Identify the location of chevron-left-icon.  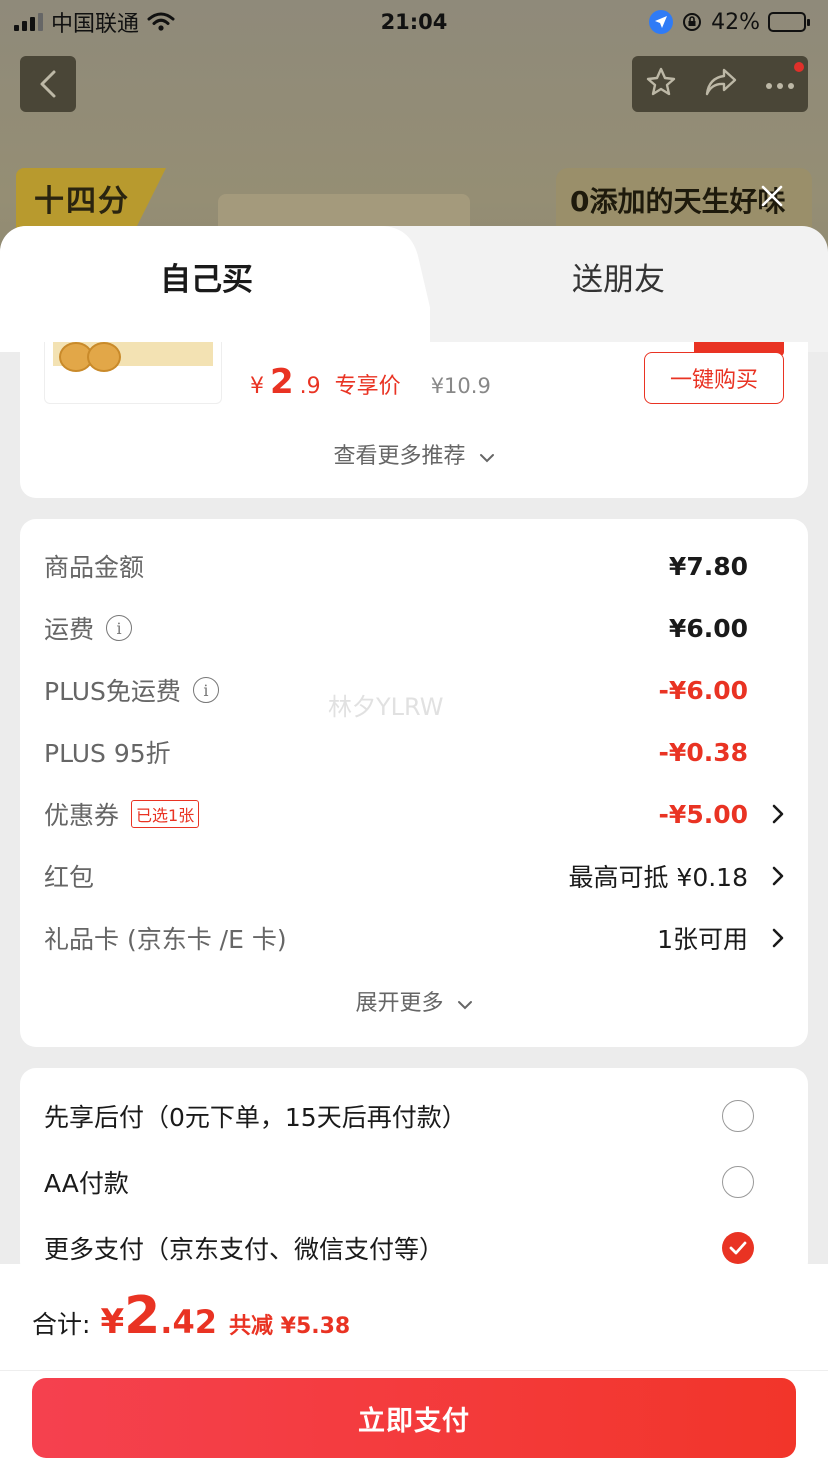
(48, 84).